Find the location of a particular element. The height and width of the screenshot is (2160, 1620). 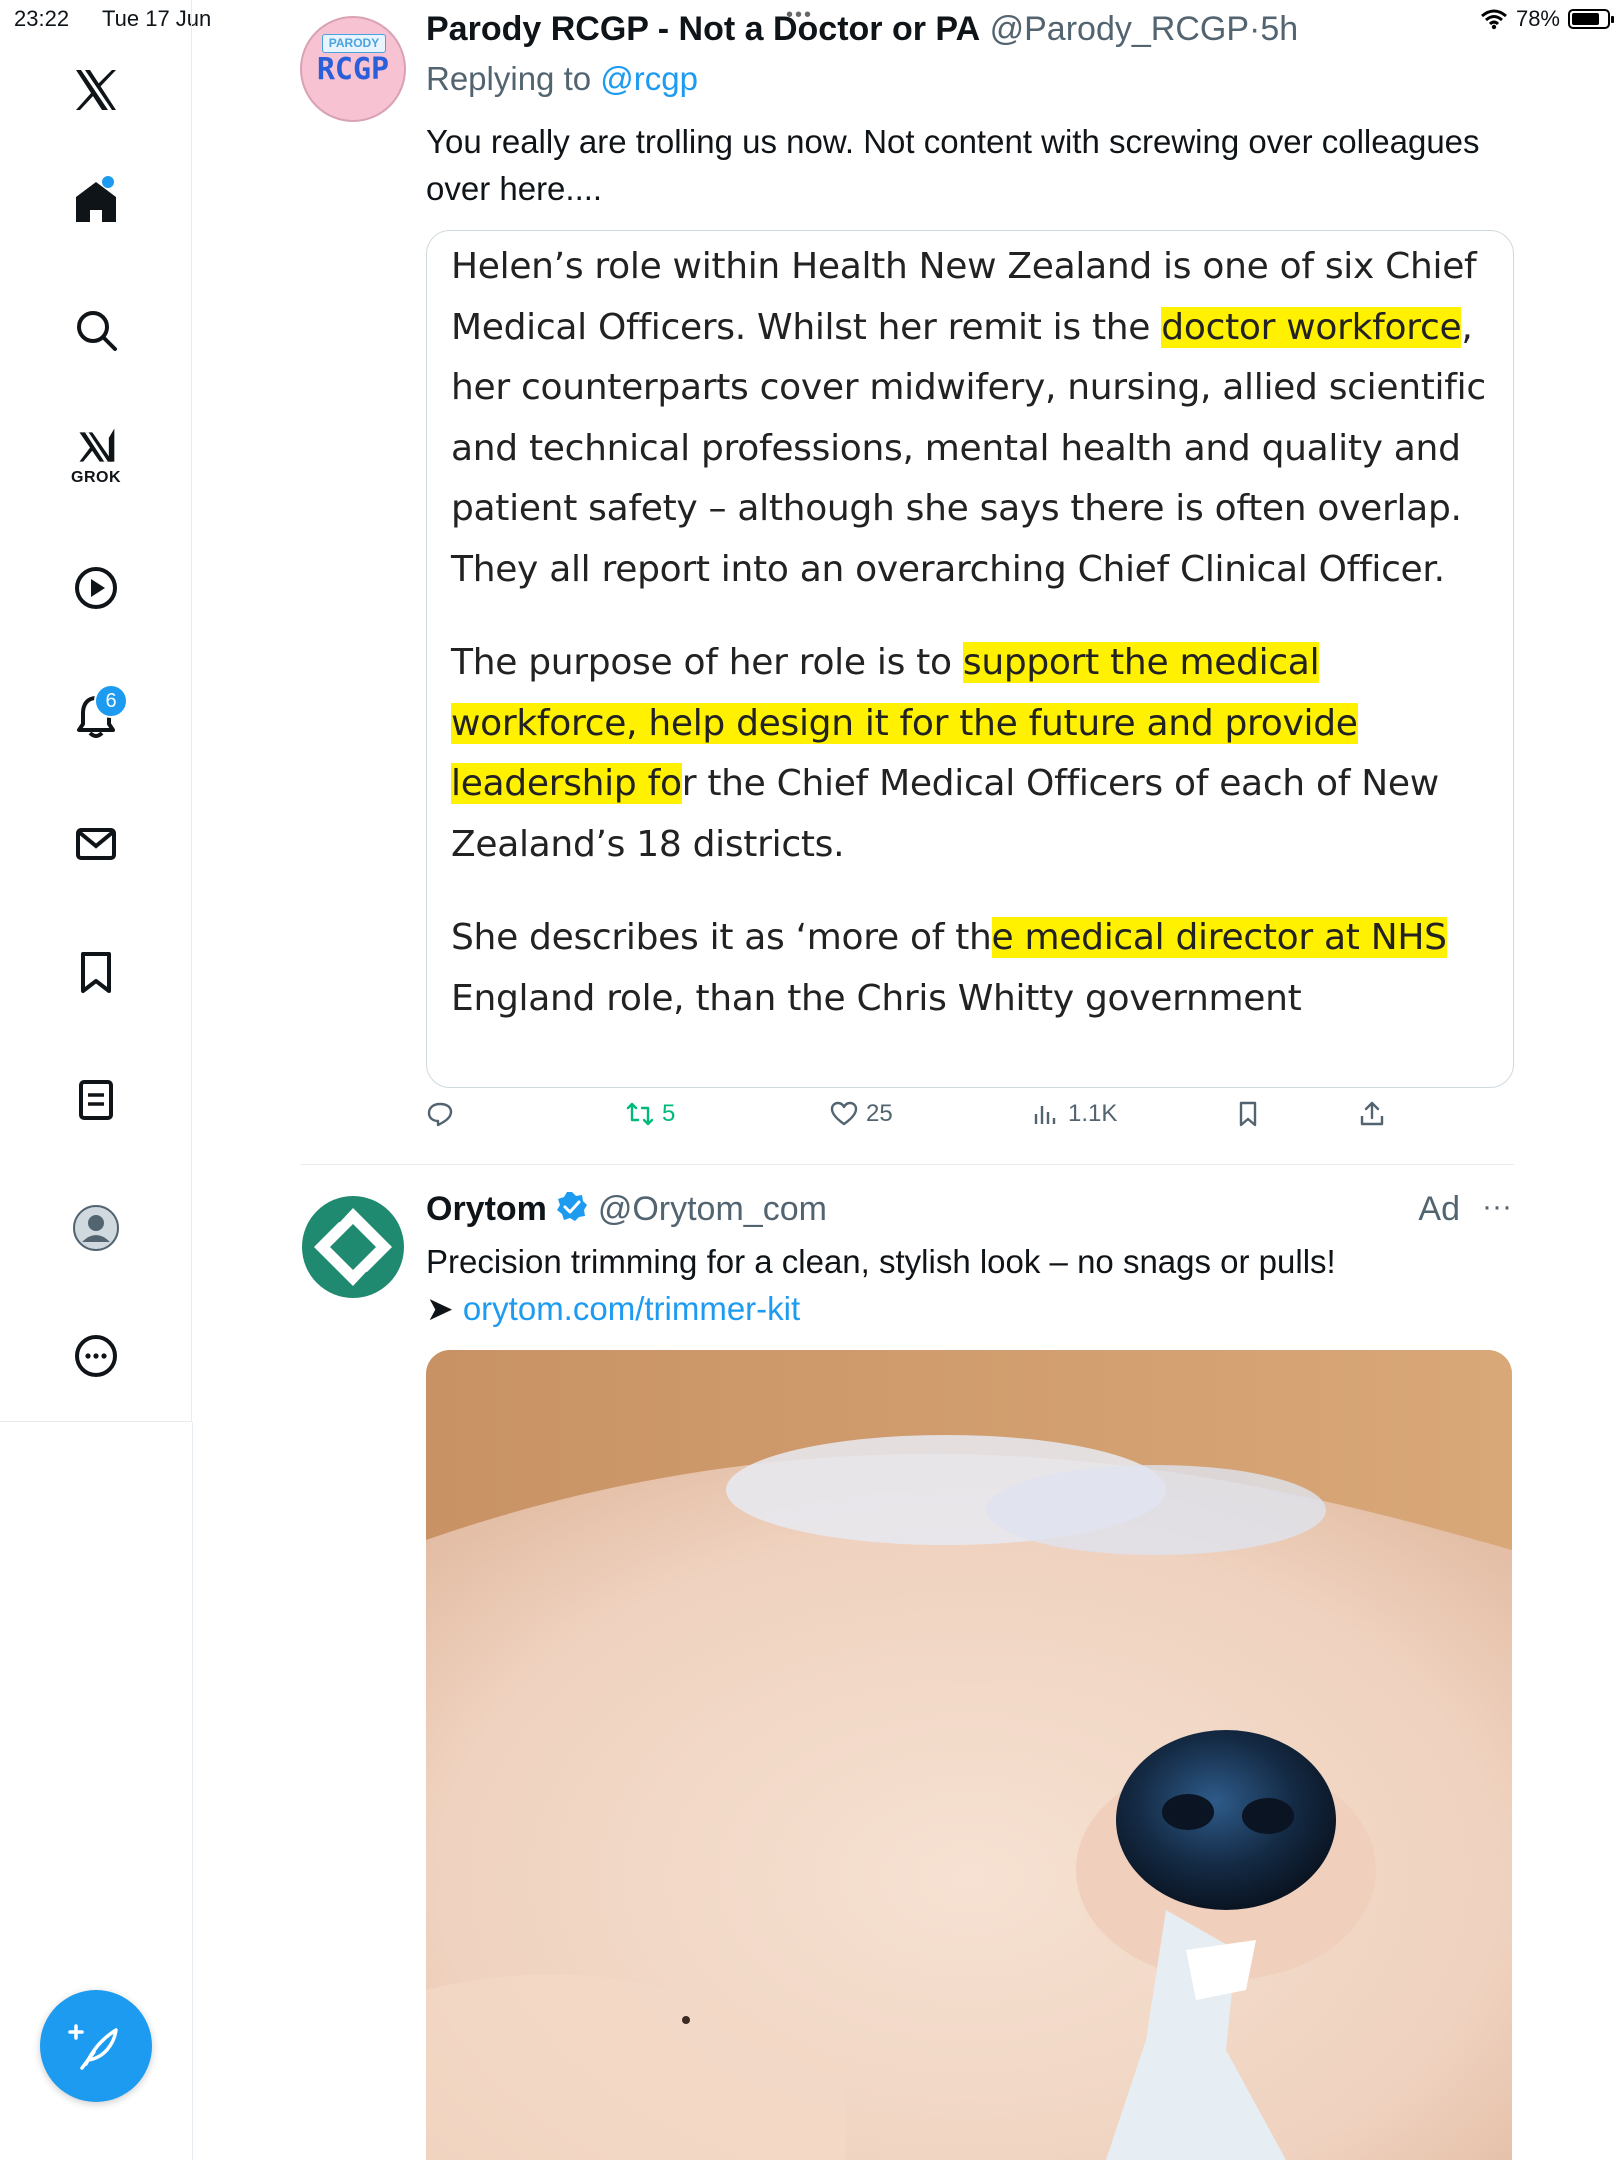

sidebar-item-video is located at coordinates (96, 588).